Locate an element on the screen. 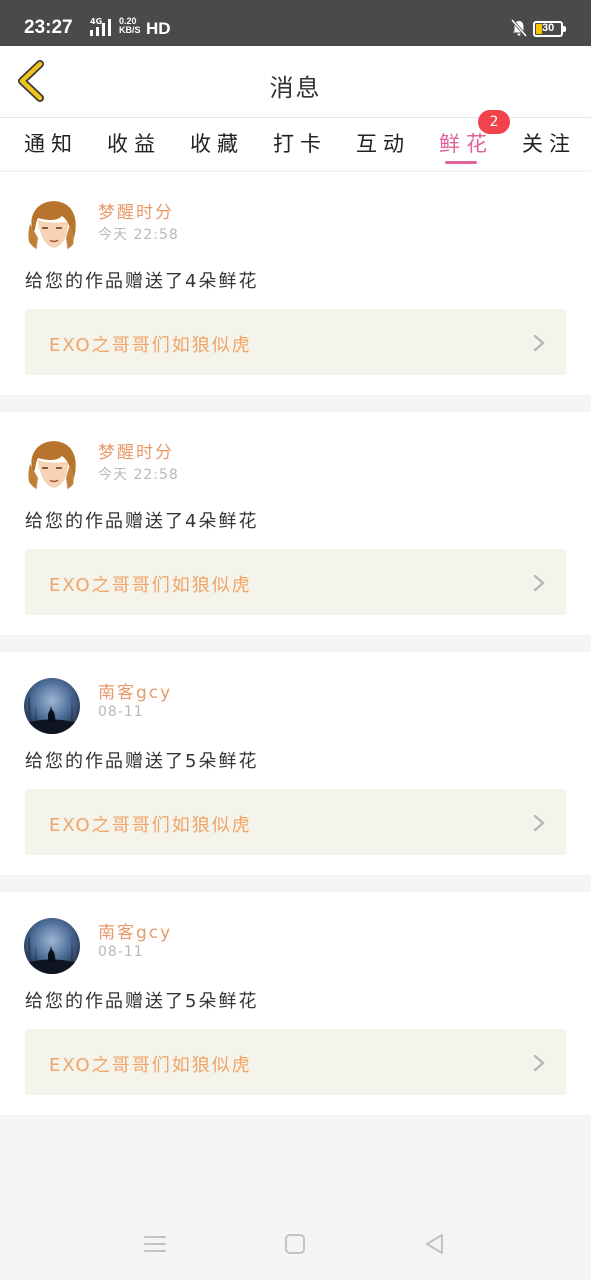 The width and height of the screenshot is (591, 1280). unread-badge: 2 is located at coordinates (494, 122).